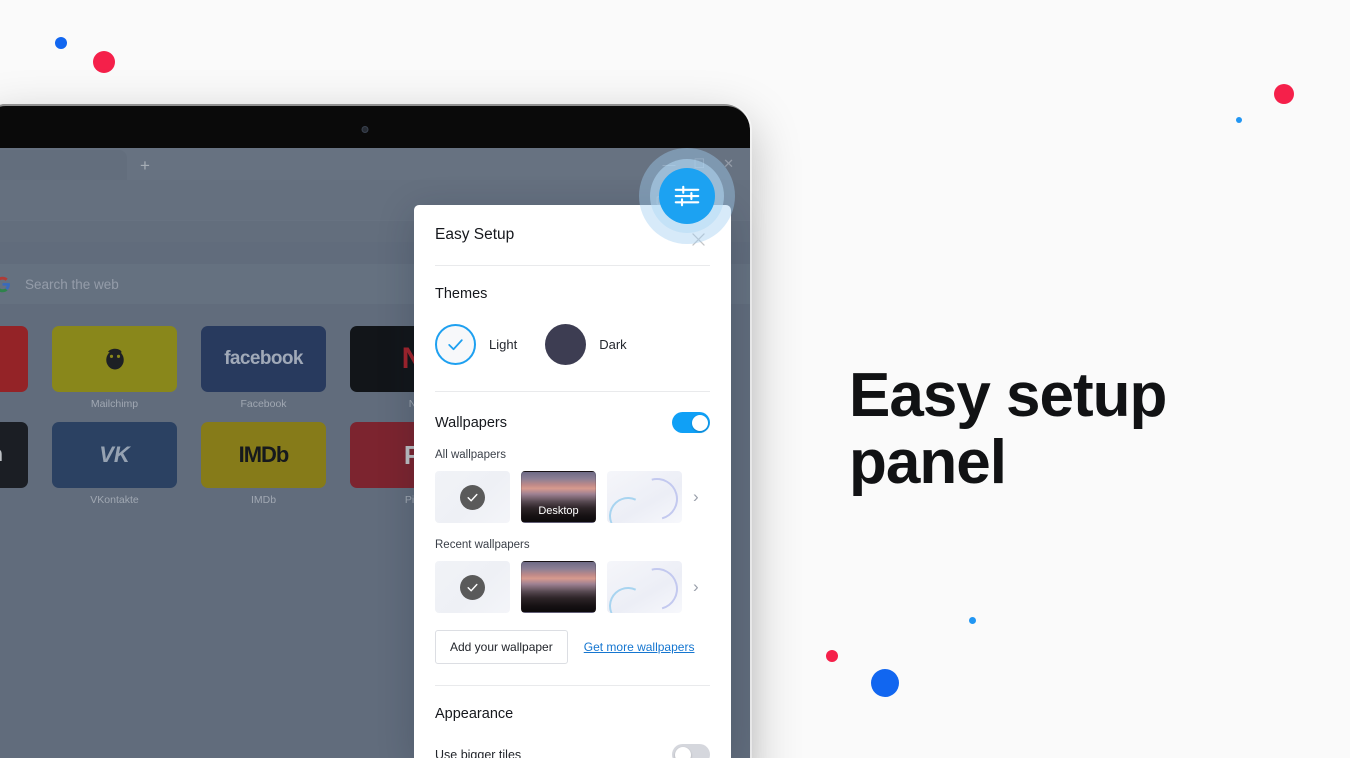 The height and width of the screenshot is (758, 1350). I want to click on wallpaper-thumb-label: Desktop, so click(558, 511).